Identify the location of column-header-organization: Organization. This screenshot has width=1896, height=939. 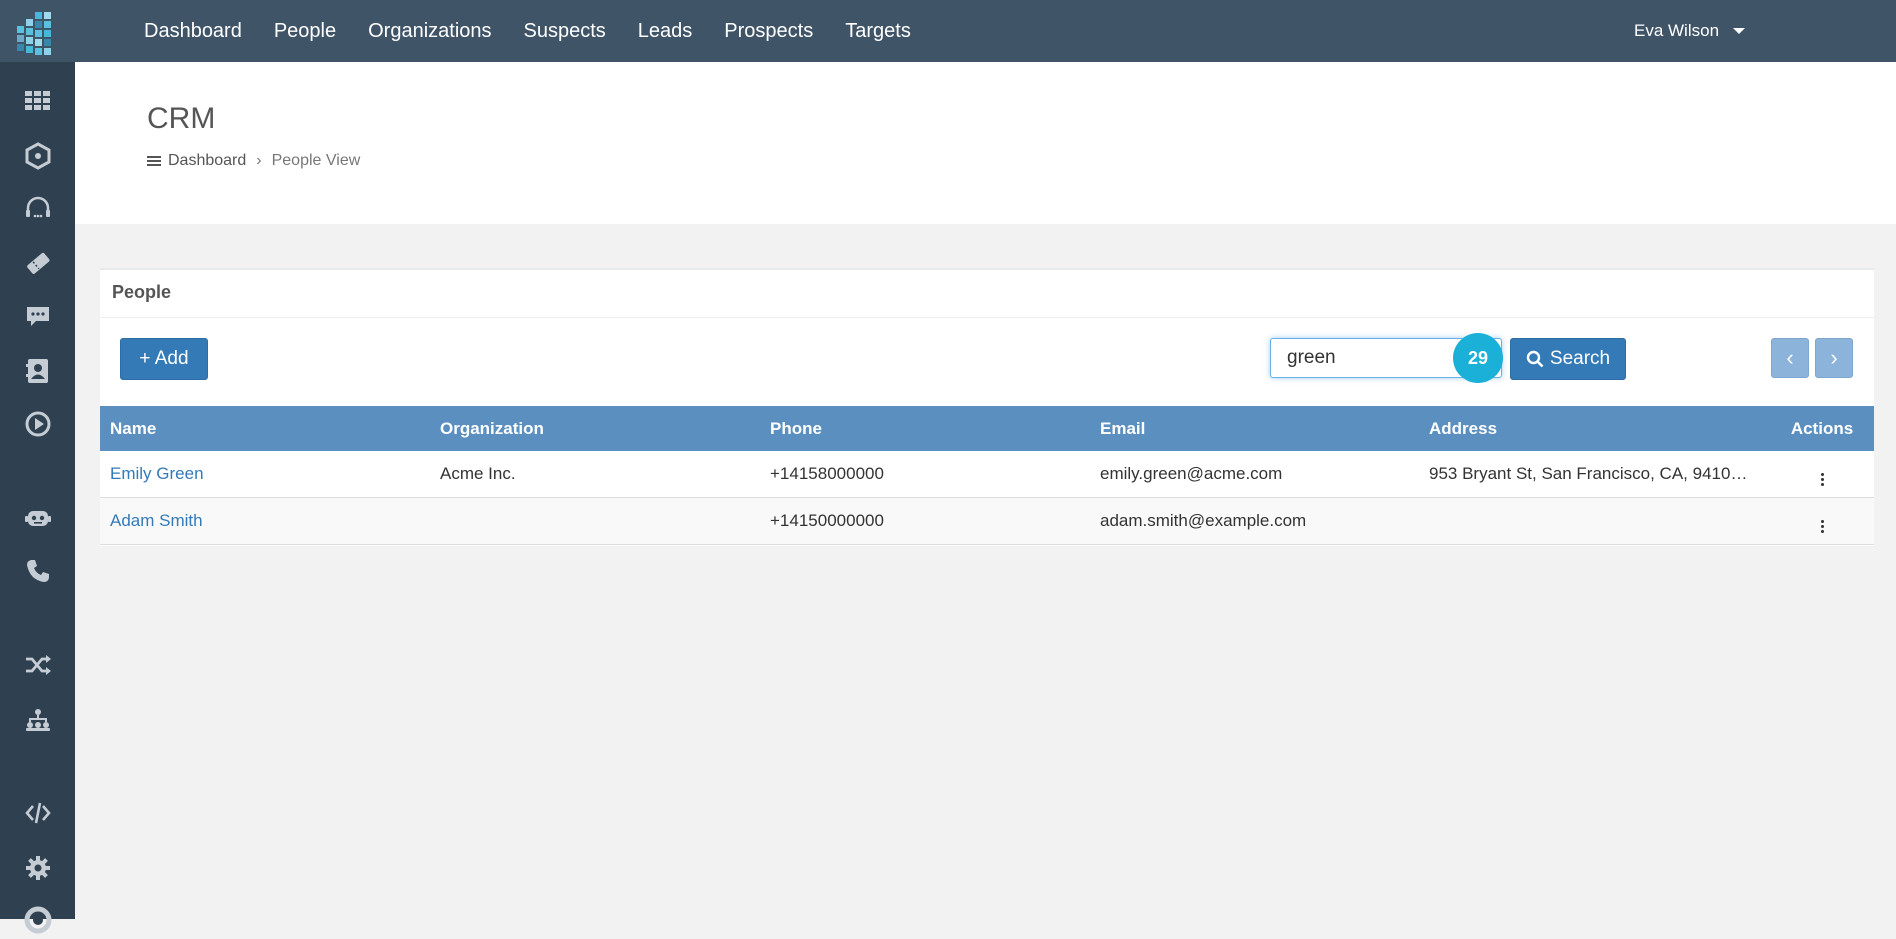
(600, 429).